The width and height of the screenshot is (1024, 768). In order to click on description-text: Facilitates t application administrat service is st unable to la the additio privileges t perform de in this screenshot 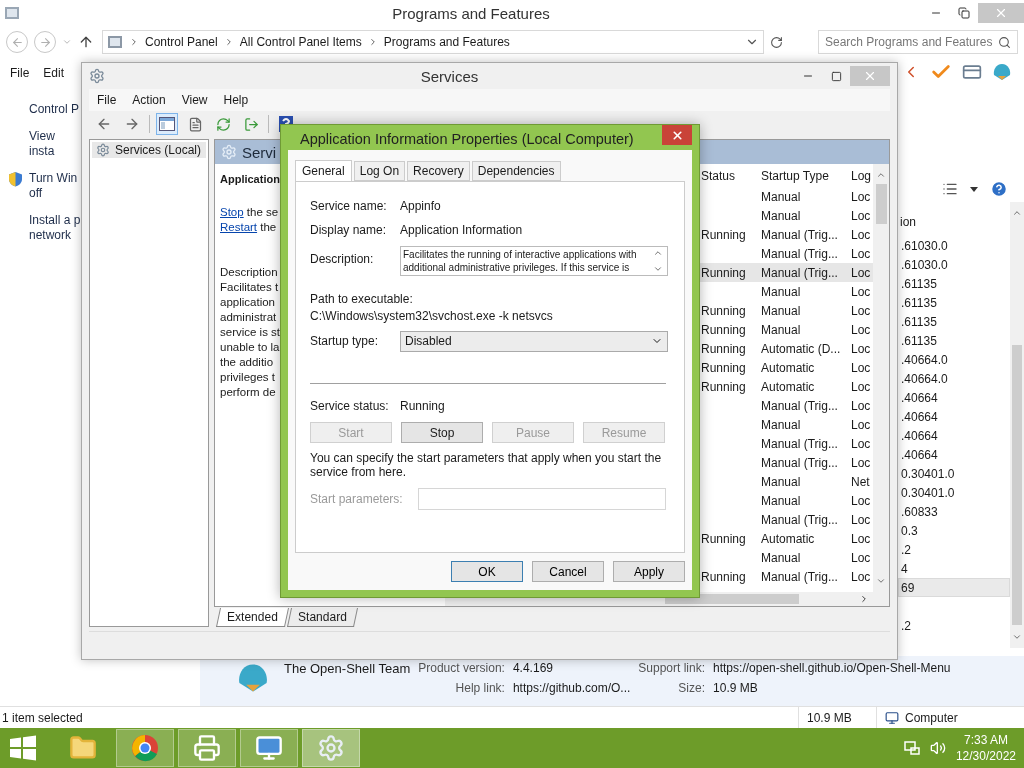, I will do `click(250, 340)`.